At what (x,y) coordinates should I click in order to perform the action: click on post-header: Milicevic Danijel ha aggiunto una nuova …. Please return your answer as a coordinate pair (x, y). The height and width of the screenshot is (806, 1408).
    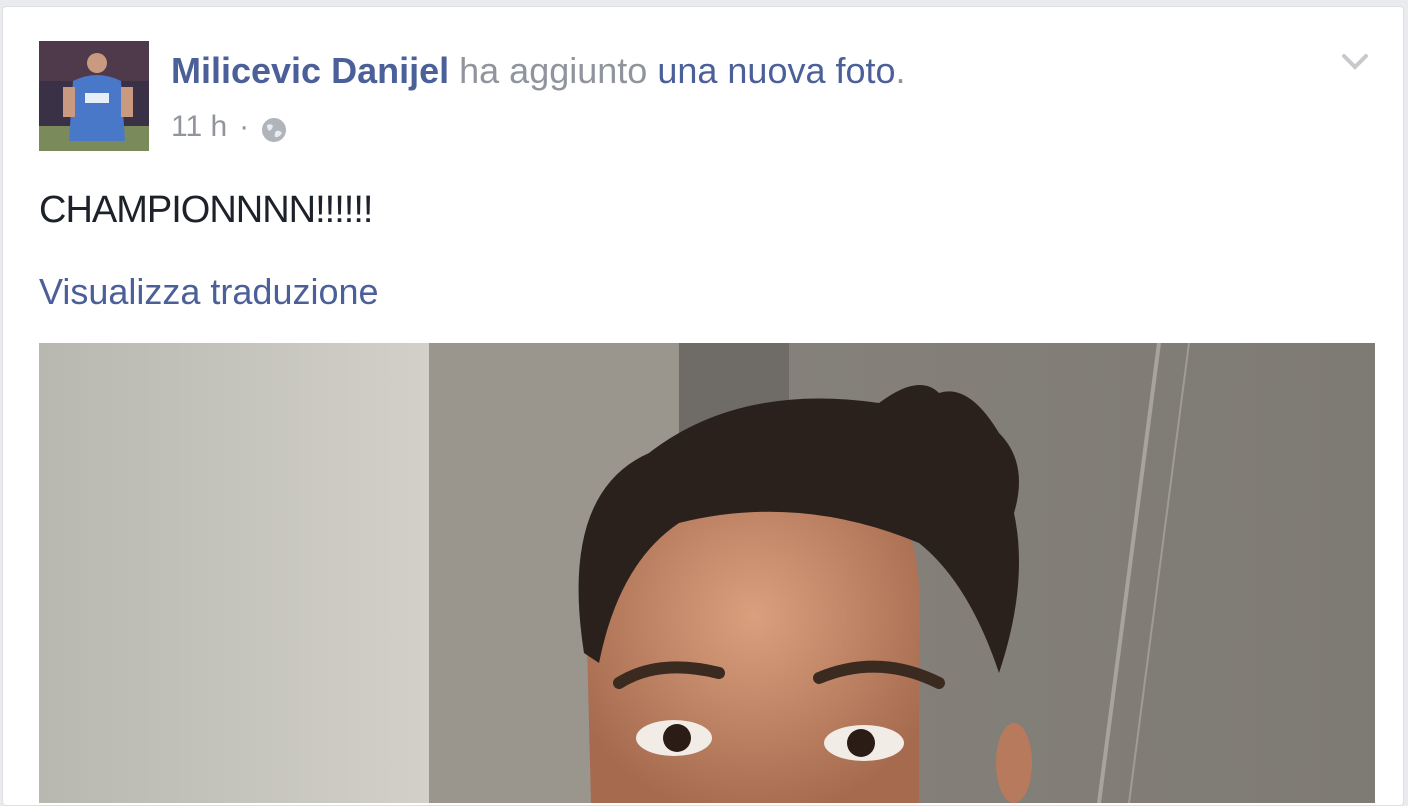
    Looking at the image, I should click on (538, 71).